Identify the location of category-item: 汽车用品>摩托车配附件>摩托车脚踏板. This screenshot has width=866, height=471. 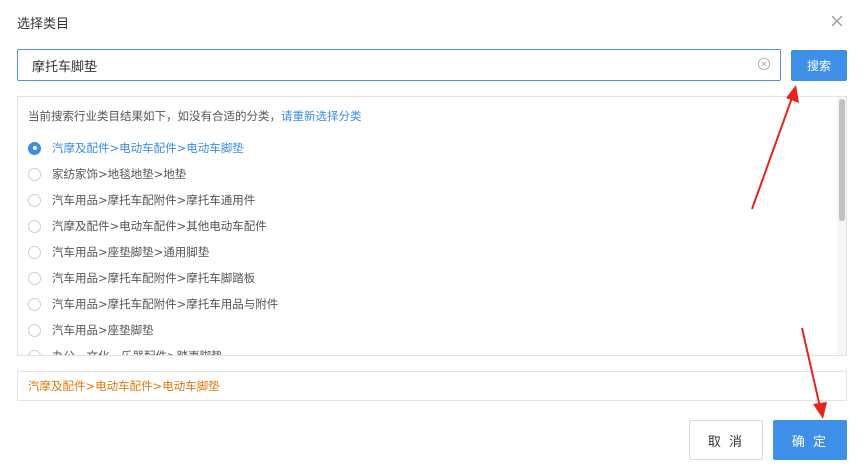
(425, 278).